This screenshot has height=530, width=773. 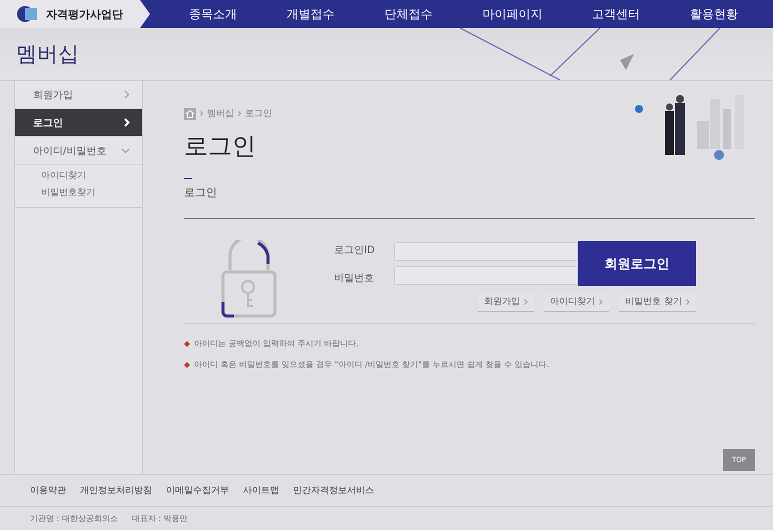 I want to click on section-title: 로그인, so click(x=201, y=192).